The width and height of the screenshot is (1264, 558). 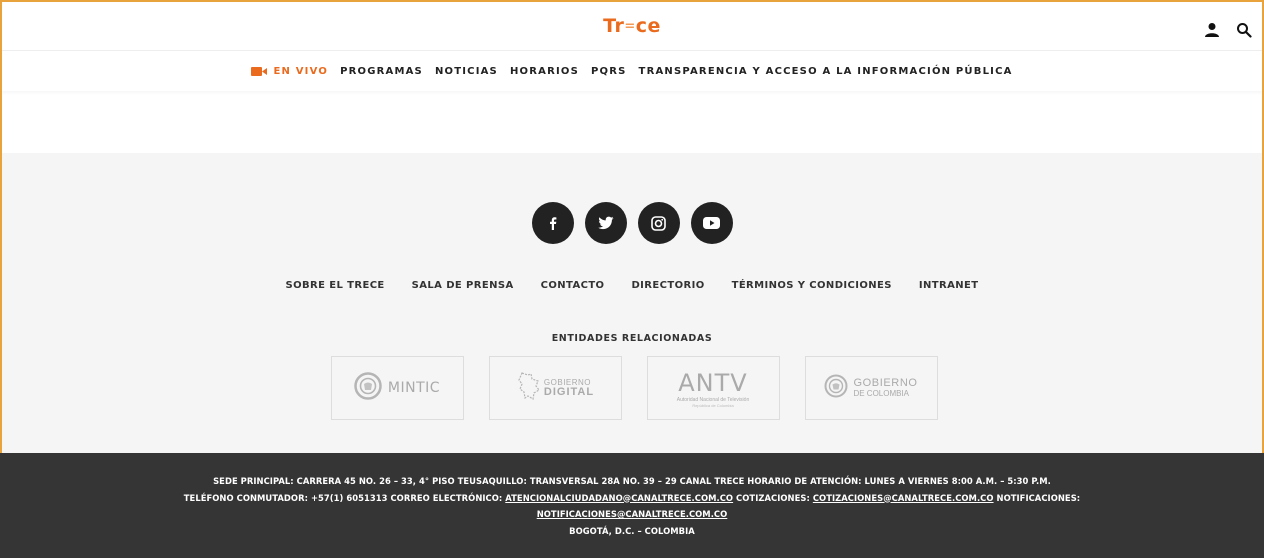 I want to click on instagram-icon, so click(x=658, y=223).